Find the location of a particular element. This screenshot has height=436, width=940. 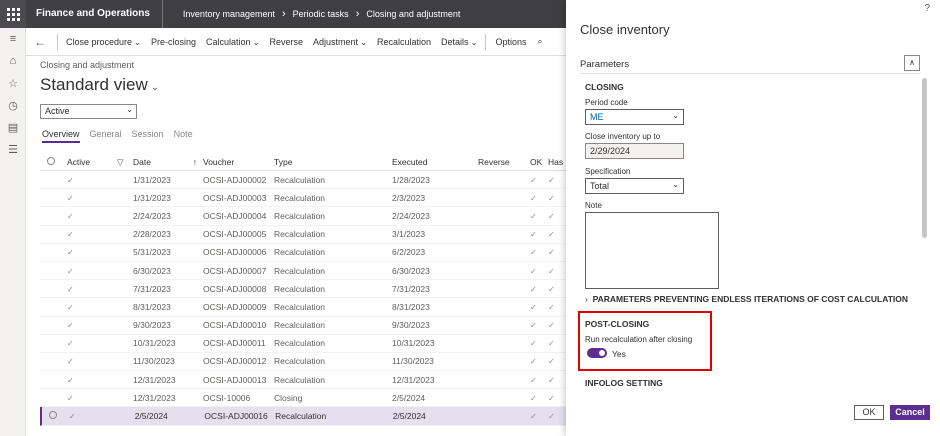

col-type: Type is located at coordinates (333, 162).